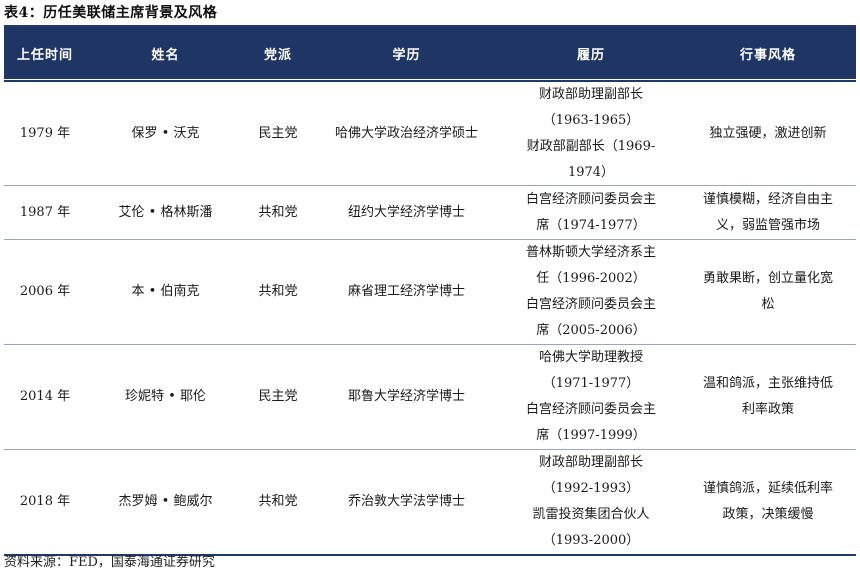  Describe the element at coordinates (406, 501) in the screenshot. I see `cell-education: 乔治敦大学法学博士` at that location.